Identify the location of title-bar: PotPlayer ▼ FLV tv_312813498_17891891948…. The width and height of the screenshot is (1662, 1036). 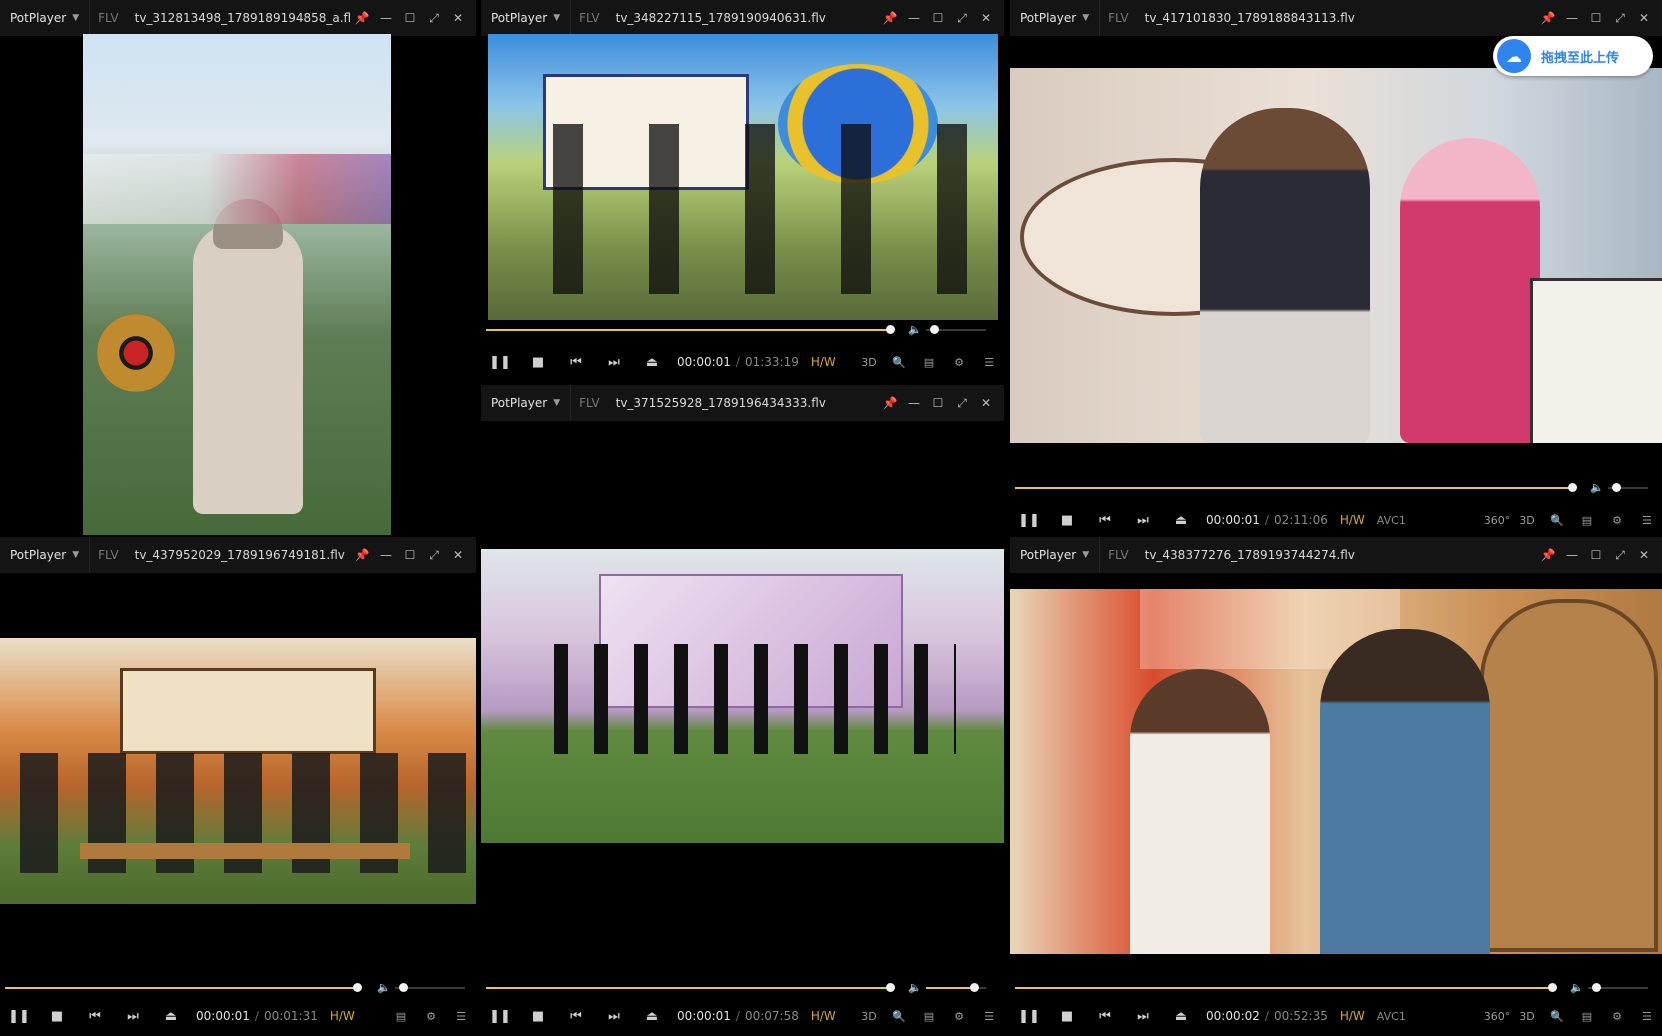
(238, 18).